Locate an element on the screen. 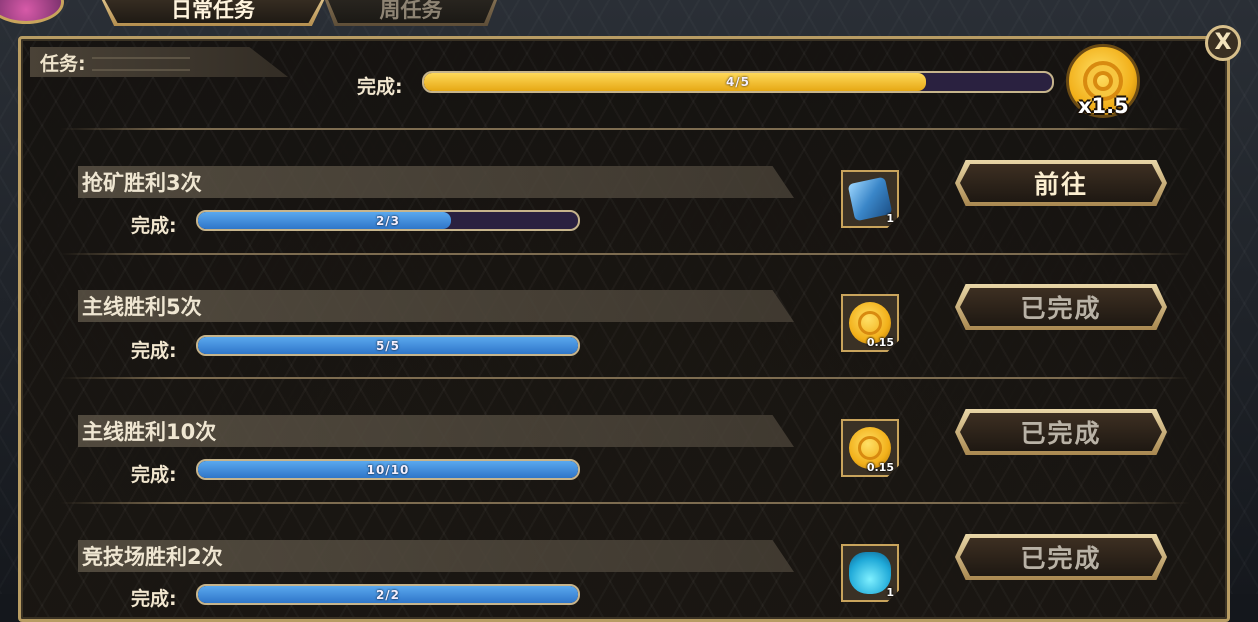  task-progress-bar: 2/3 is located at coordinates (388, 220).